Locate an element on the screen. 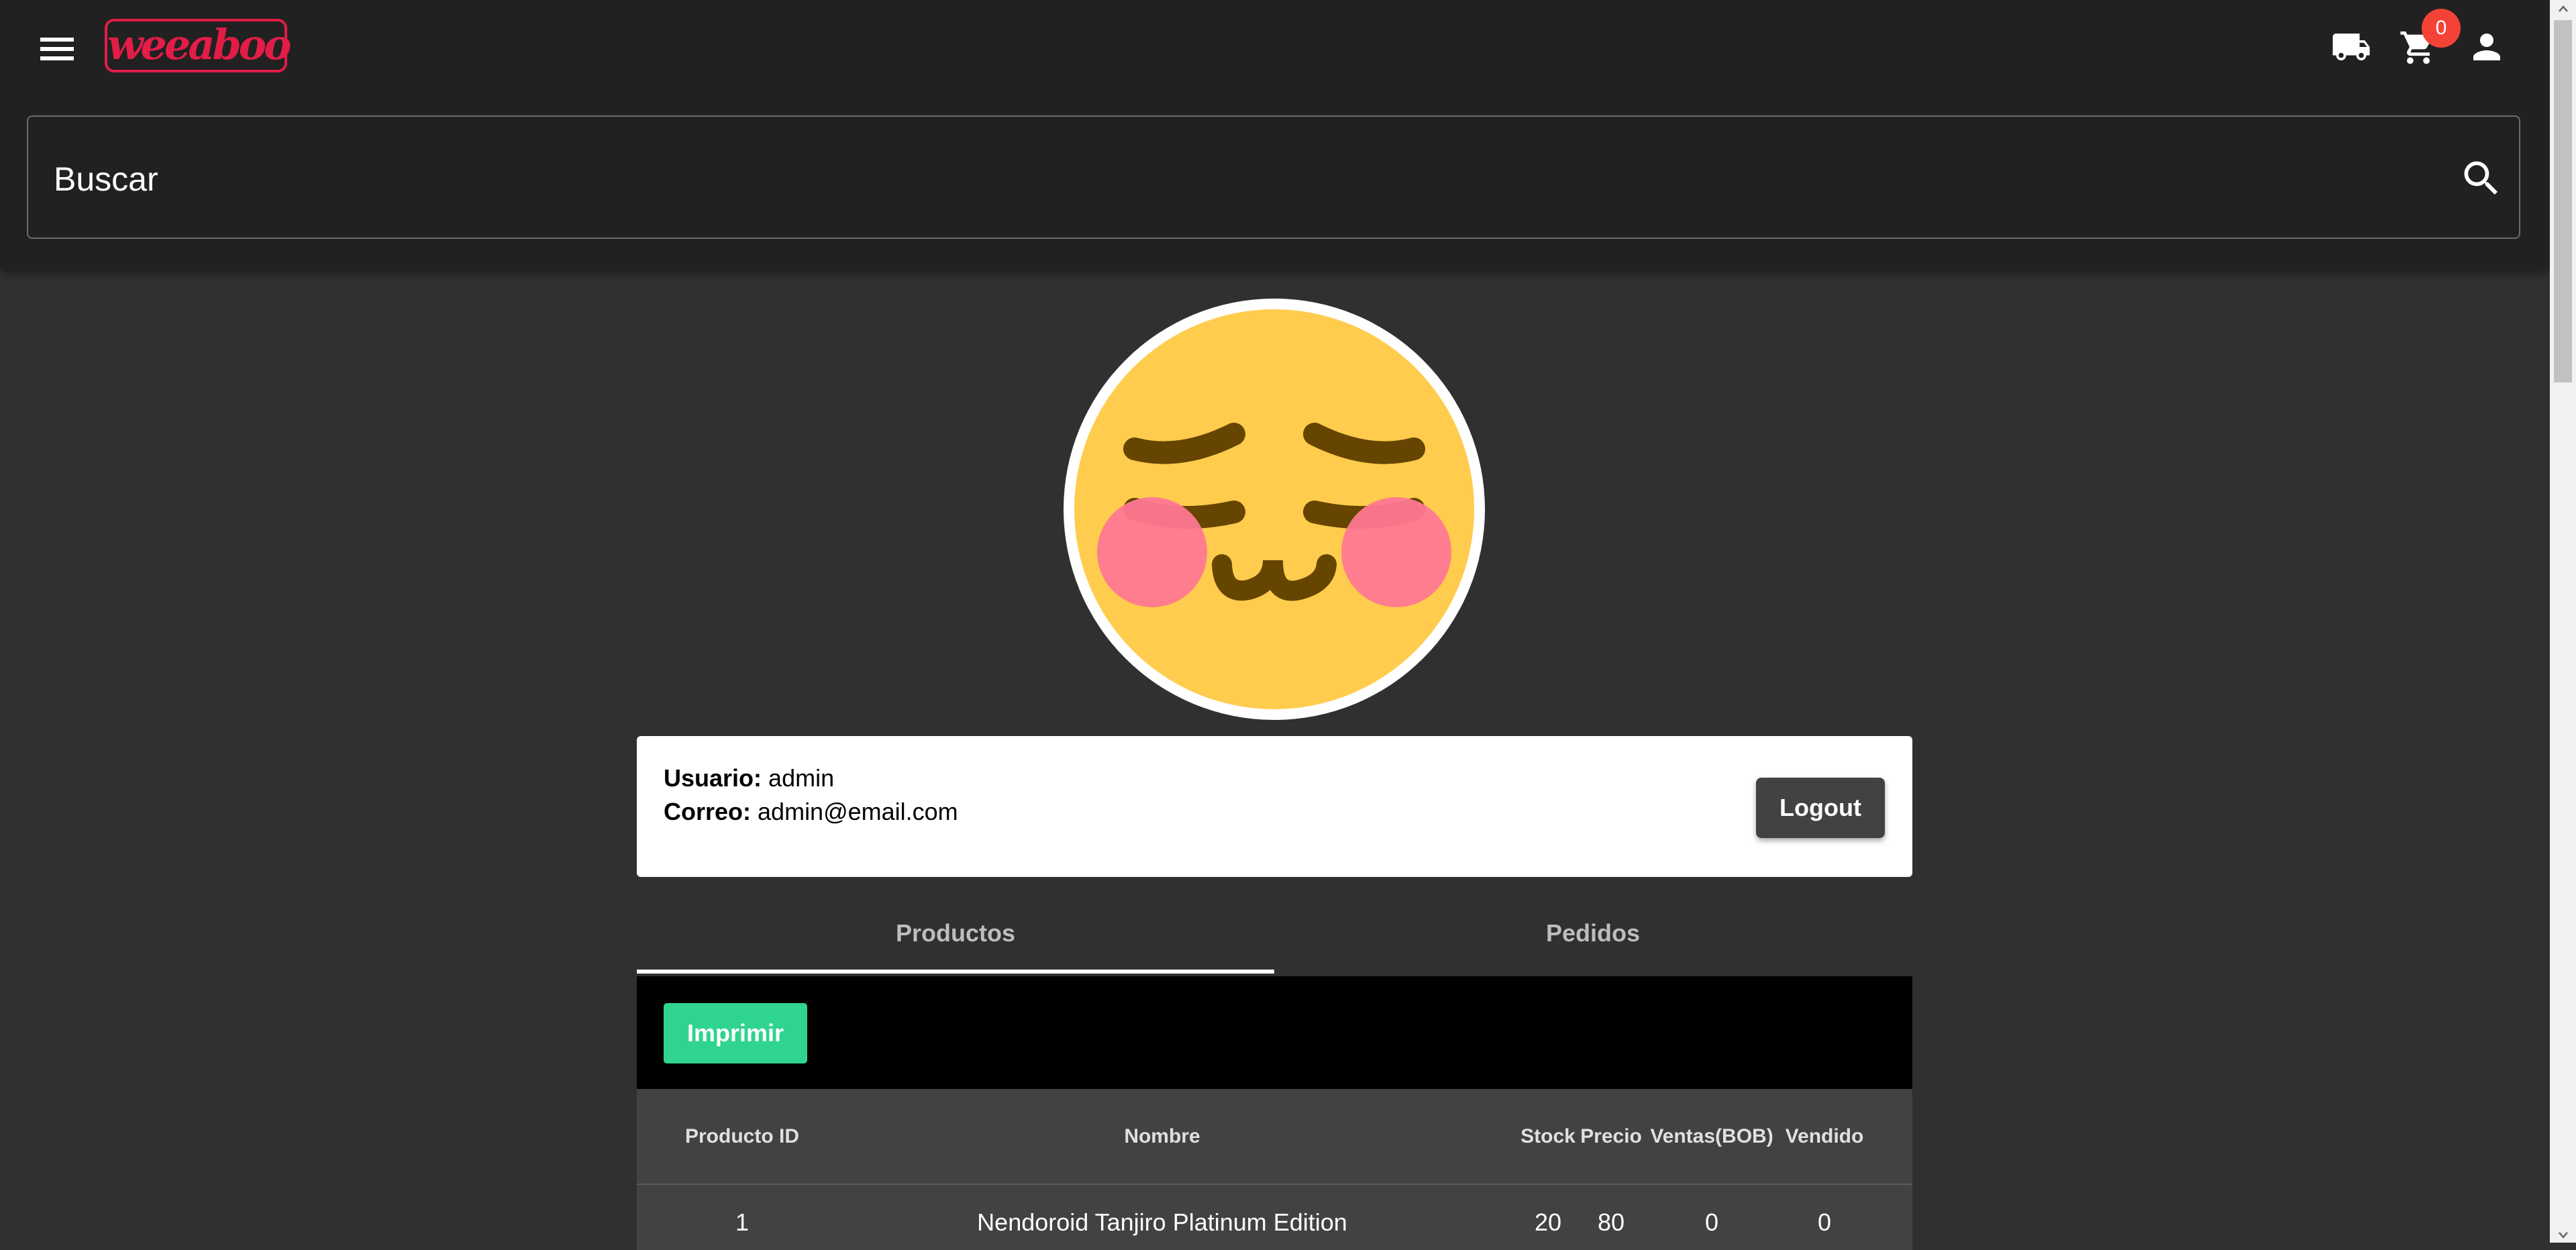 This screenshot has height=1250, width=2576. menu-icon is located at coordinates (59, 47).